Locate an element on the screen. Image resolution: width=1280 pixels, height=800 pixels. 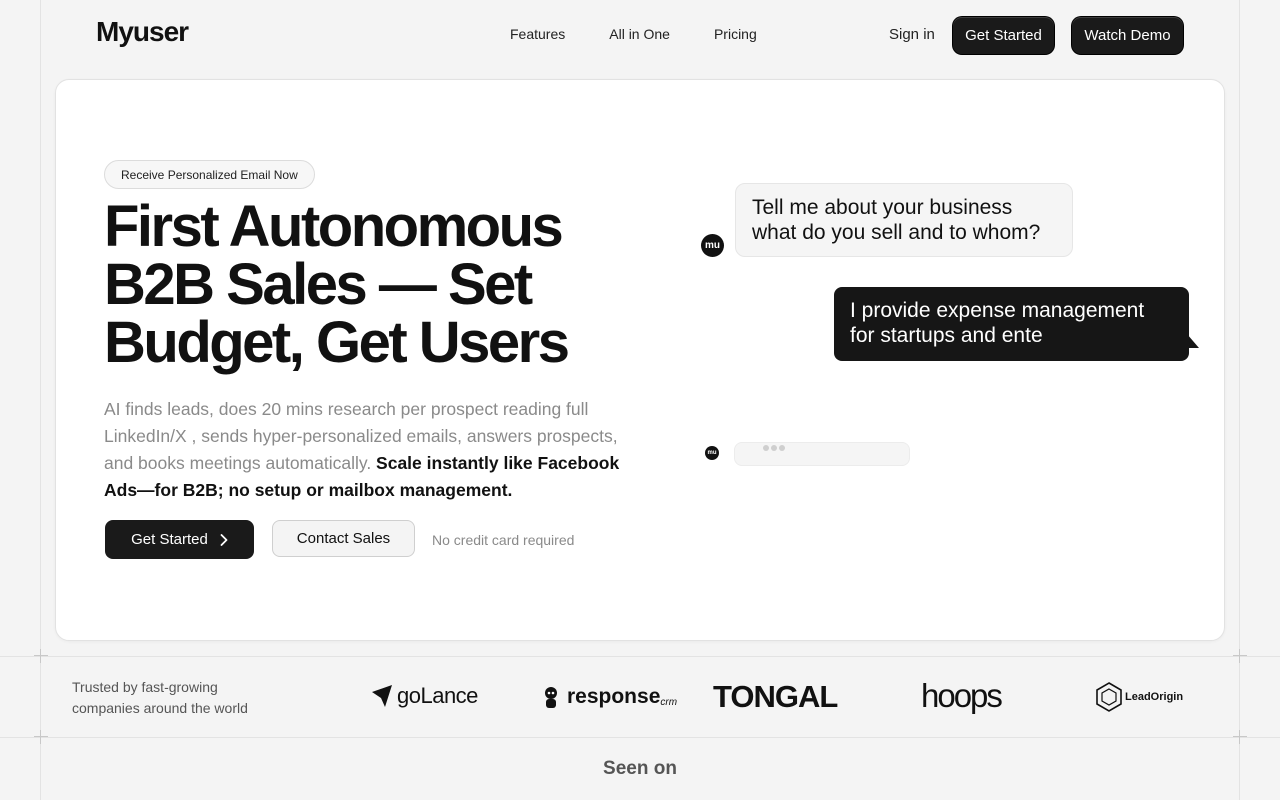
brand-logo: Myuser is located at coordinates (142, 32).